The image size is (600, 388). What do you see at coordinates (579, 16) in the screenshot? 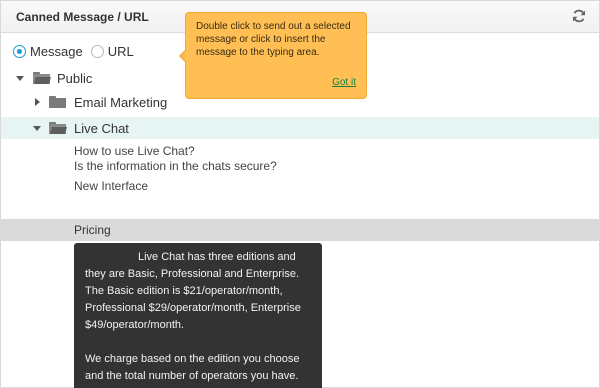
I see `refresh-icon` at bounding box center [579, 16].